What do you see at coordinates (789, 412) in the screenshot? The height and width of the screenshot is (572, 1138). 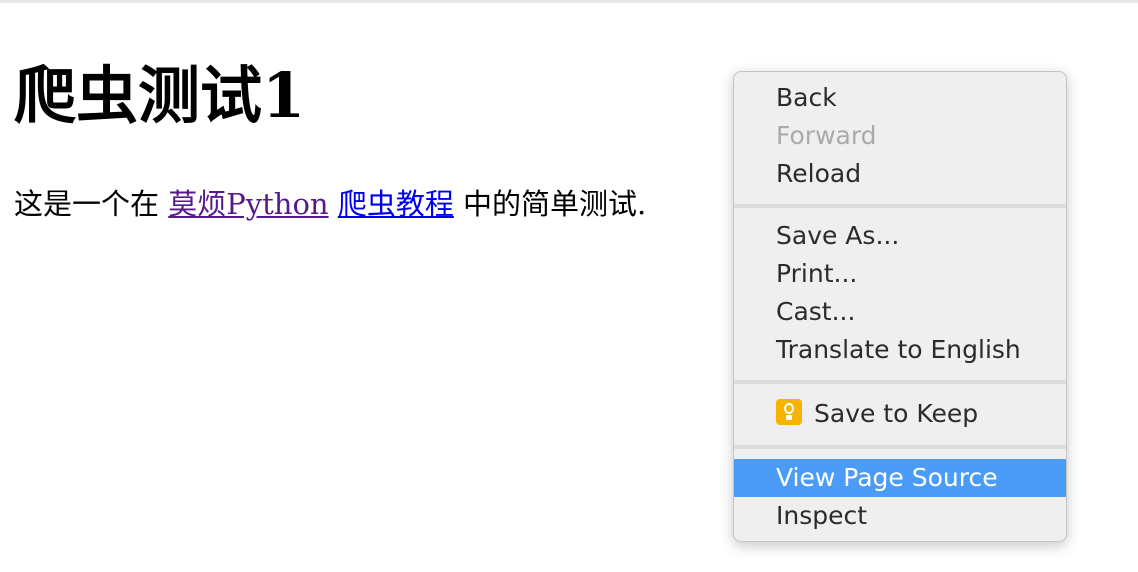 I see `keep-lightbulb-icon` at bounding box center [789, 412].